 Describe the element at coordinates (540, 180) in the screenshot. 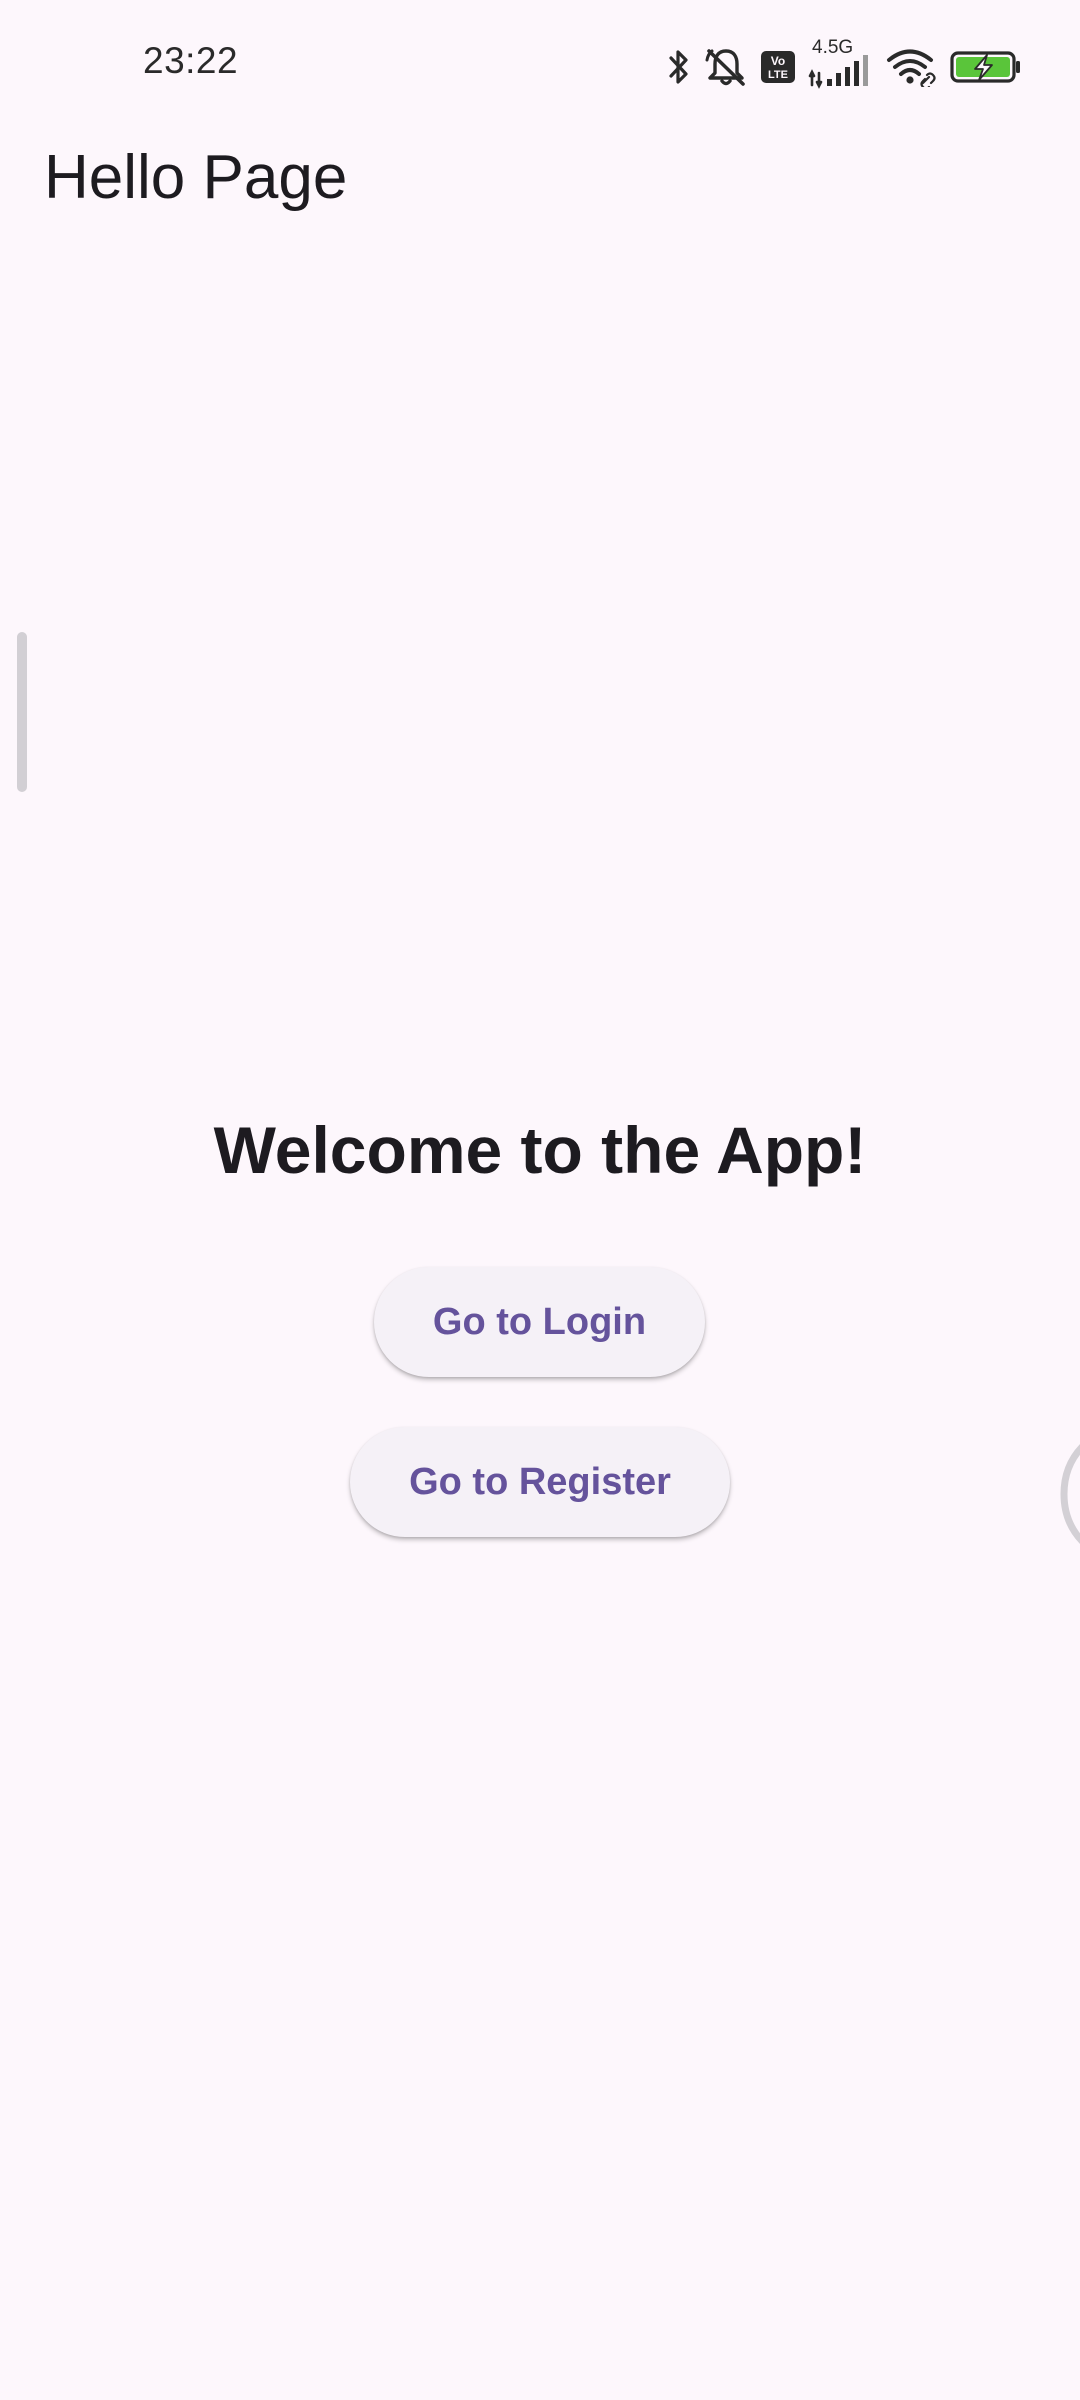

I see `app-bar: Hello Page` at that location.